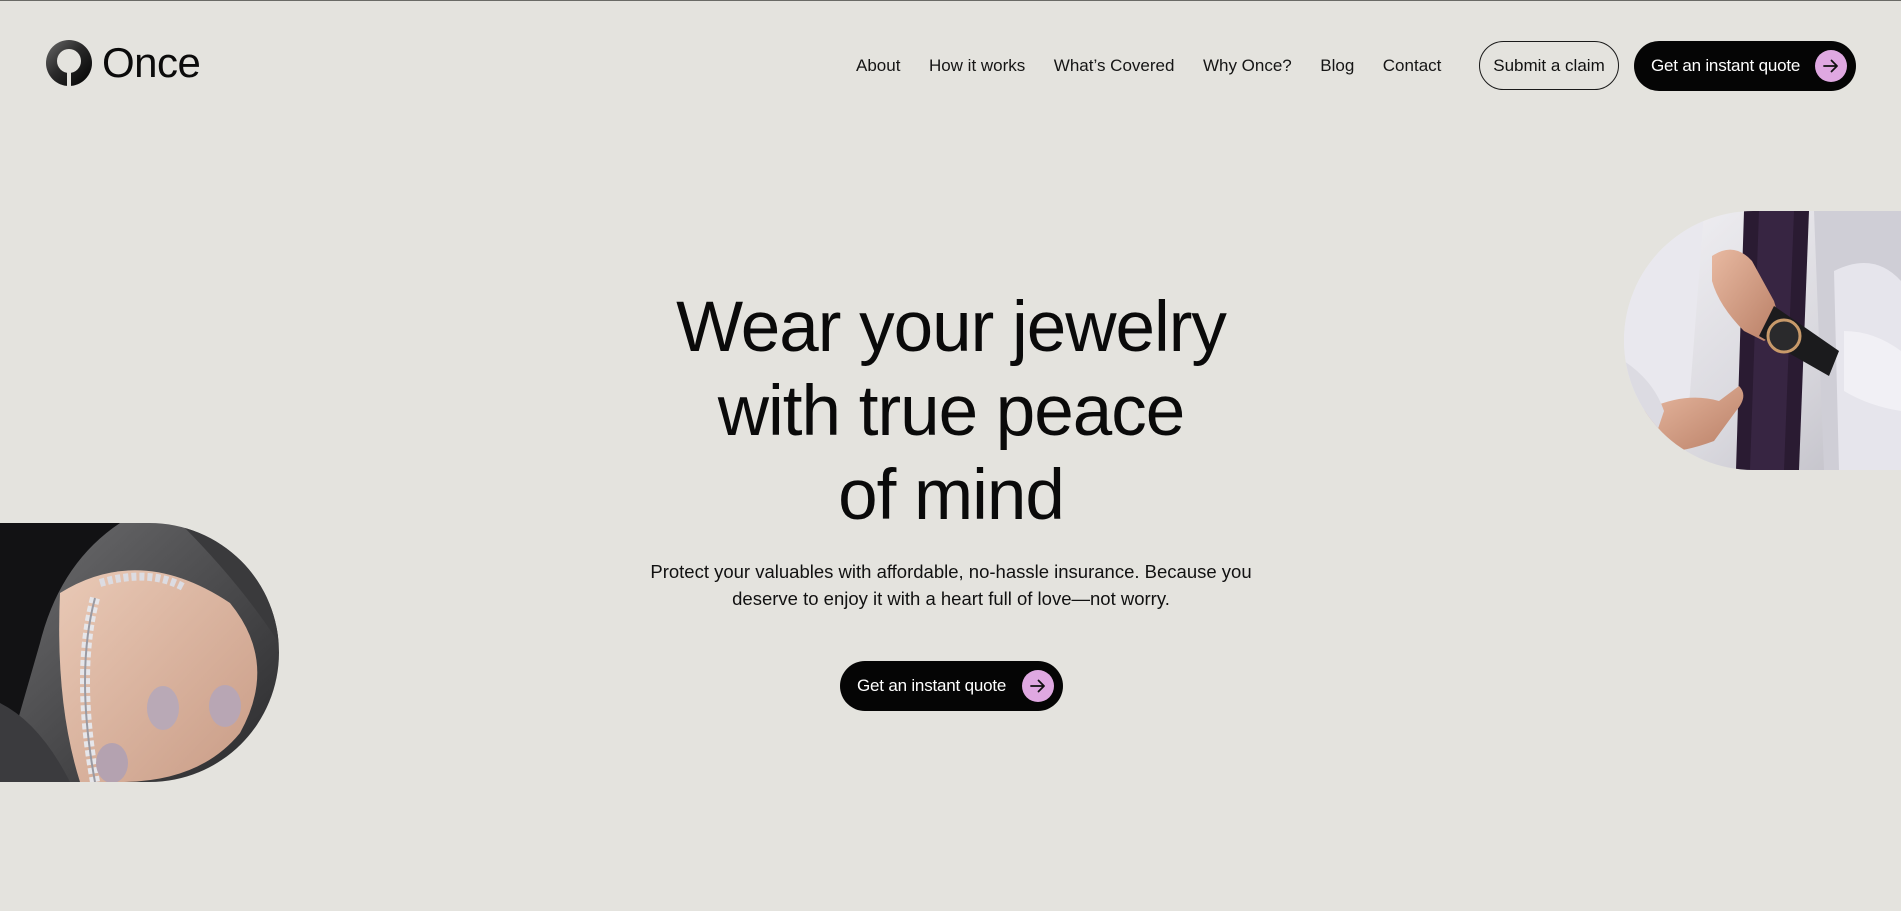 Image resolution: width=1901 pixels, height=911 pixels. Describe the element at coordinates (977, 66) in the screenshot. I see `nav-item-how-it-works: How it works` at that location.